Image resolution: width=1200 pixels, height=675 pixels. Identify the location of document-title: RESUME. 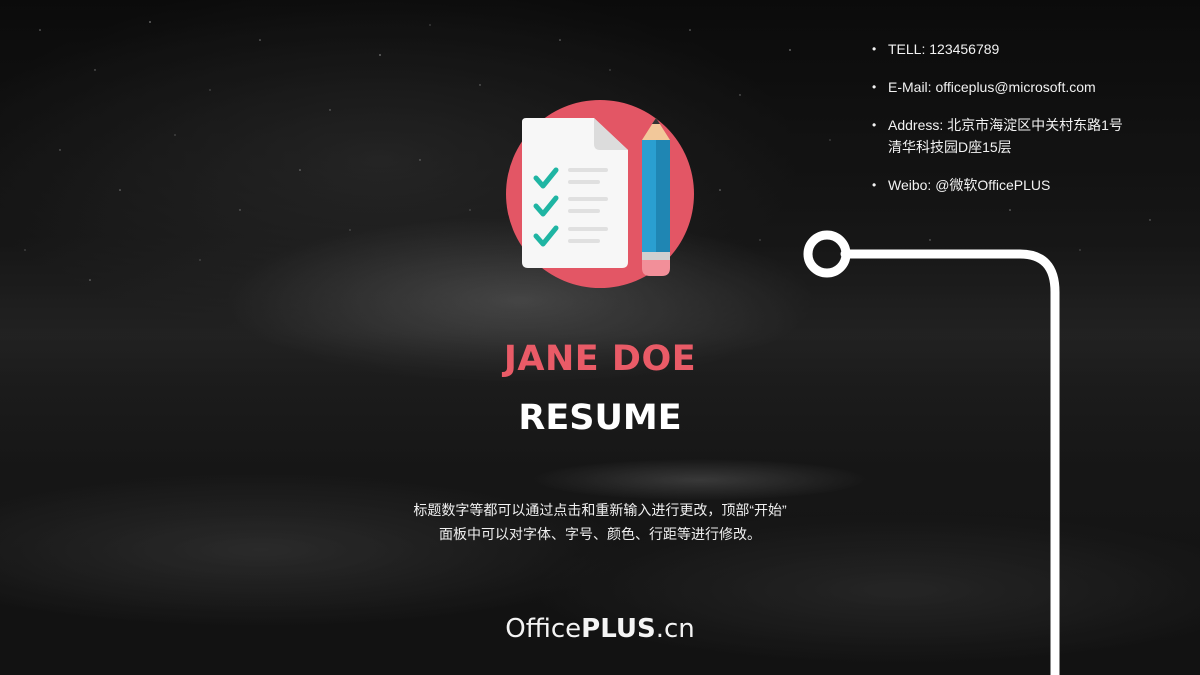
(600, 418).